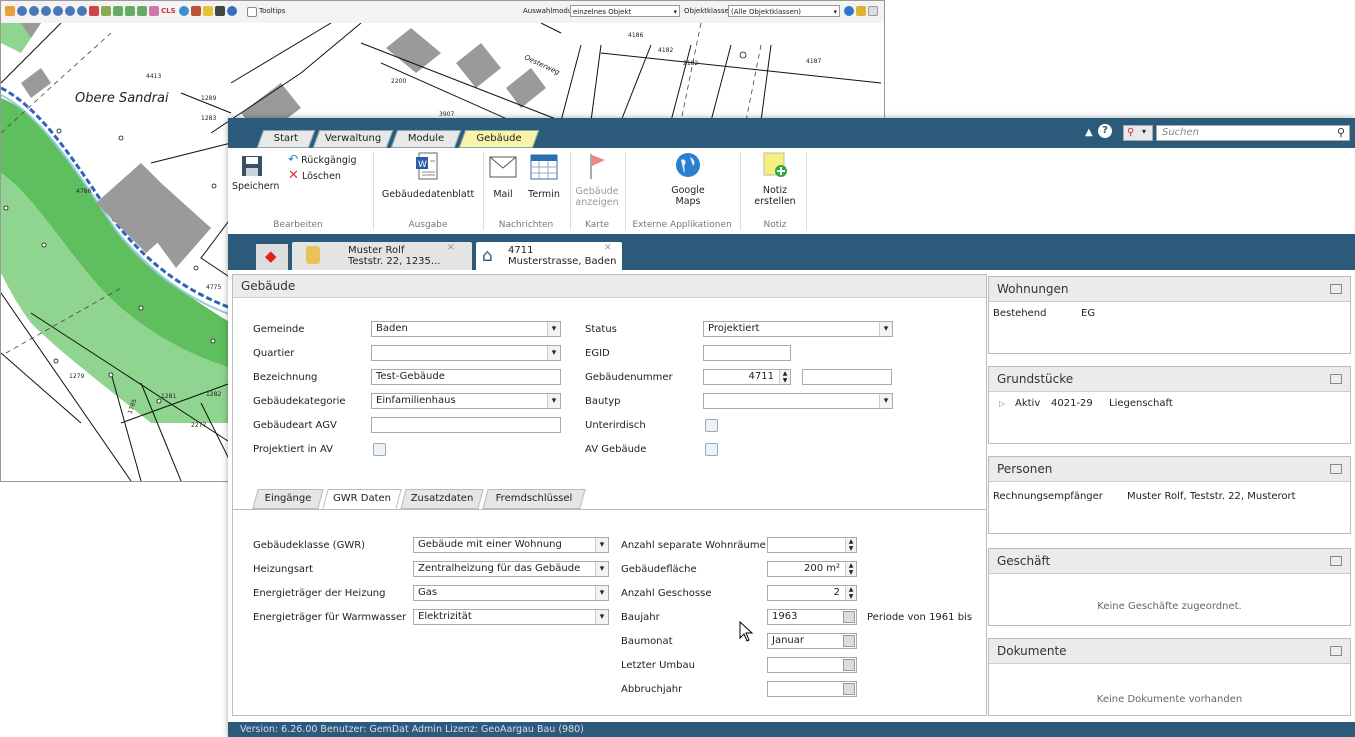  What do you see at coordinates (1105, 131) in the screenshot?
I see `help-icon: ?` at bounding box center [1105, 131].